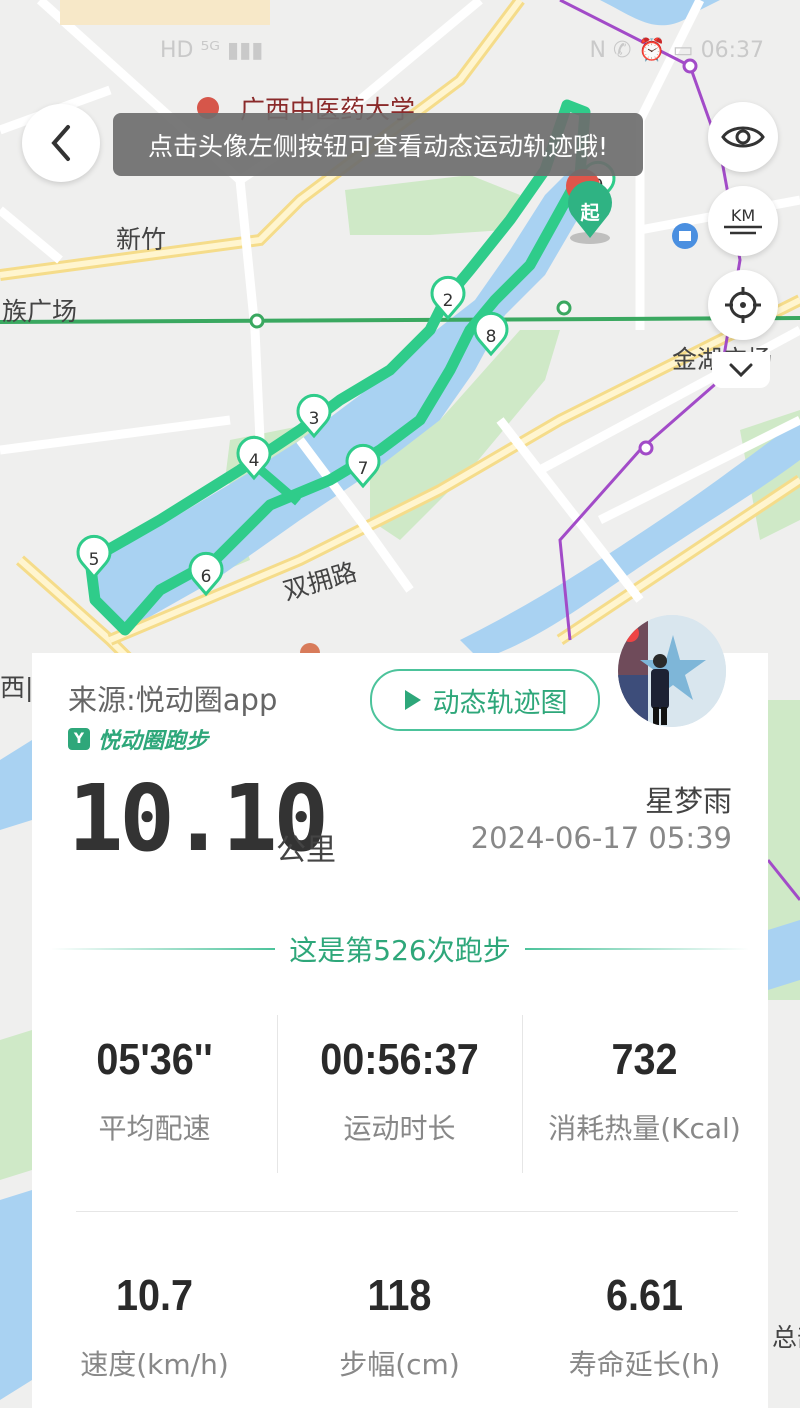 Image resolution: width=800 pixels, height=1408 pixels. Describe the element at coordinates (412, 700) in the screenshot. I see `play-icon` at that location.